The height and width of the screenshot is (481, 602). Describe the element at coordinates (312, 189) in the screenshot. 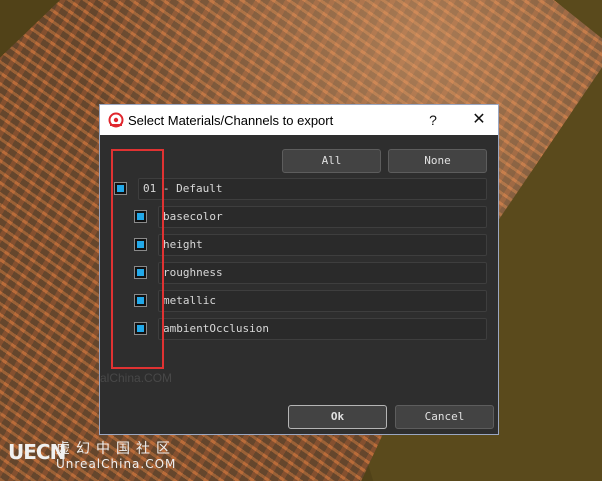

I see `material-name: 01 - Default` at that location.